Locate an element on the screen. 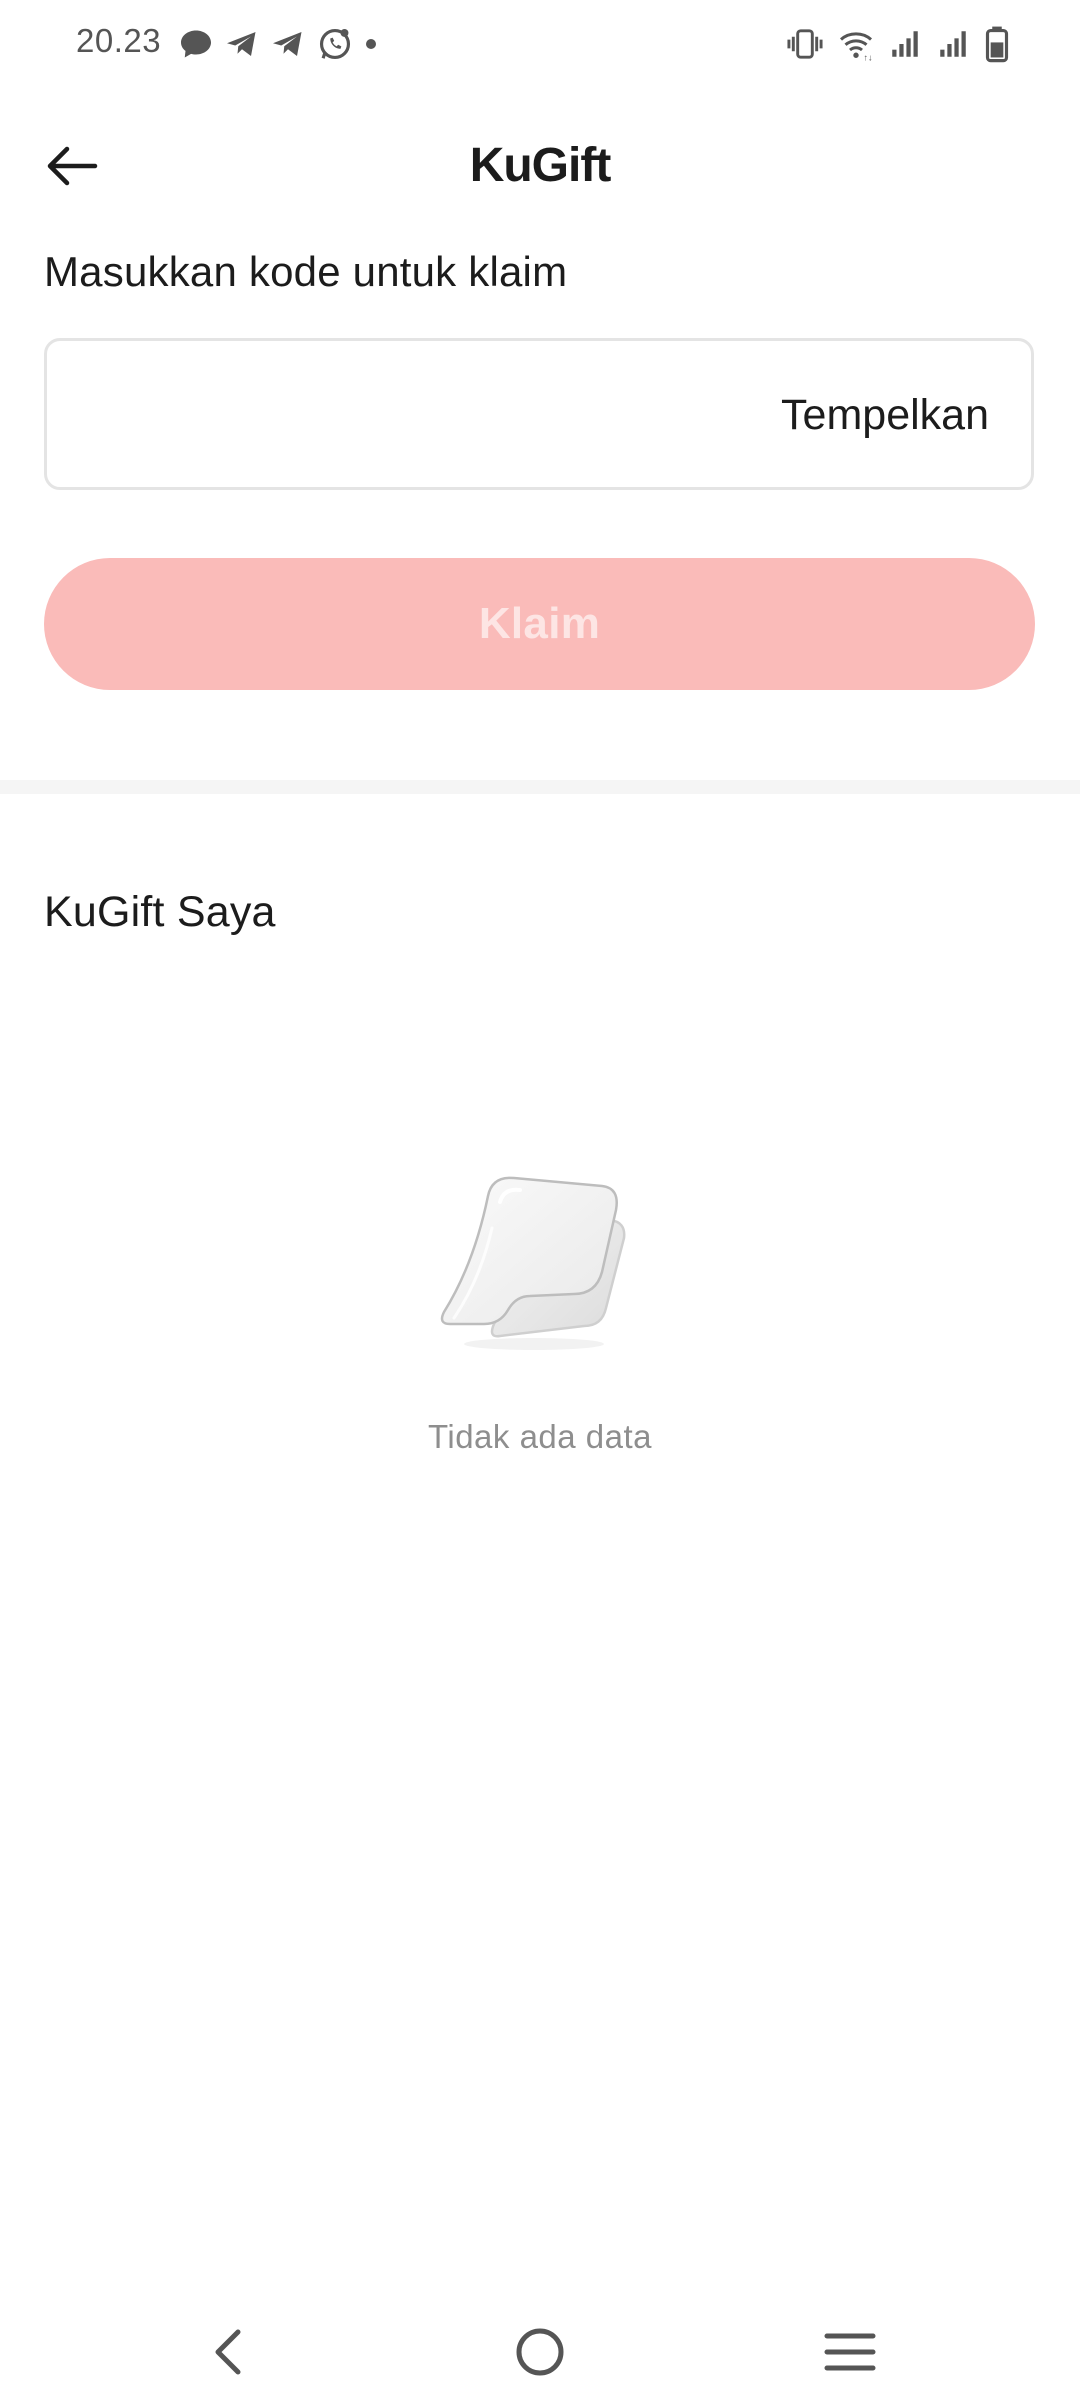 Image resolution: width=1080 pixels, height=2408 pixels. nav-menu-icon is located at coordinates (850, 2352).